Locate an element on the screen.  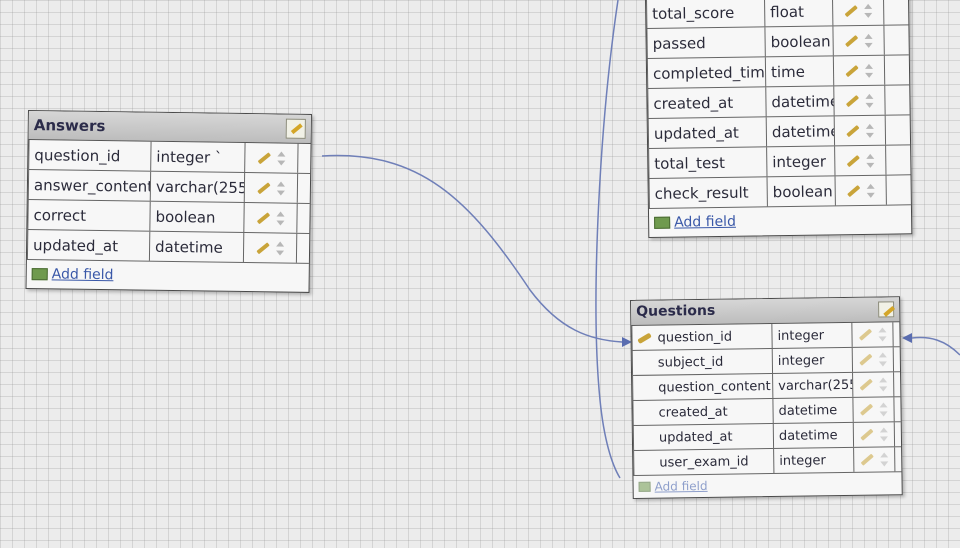
table-row: user_exam_id integer is located at coordinates (767, 461).